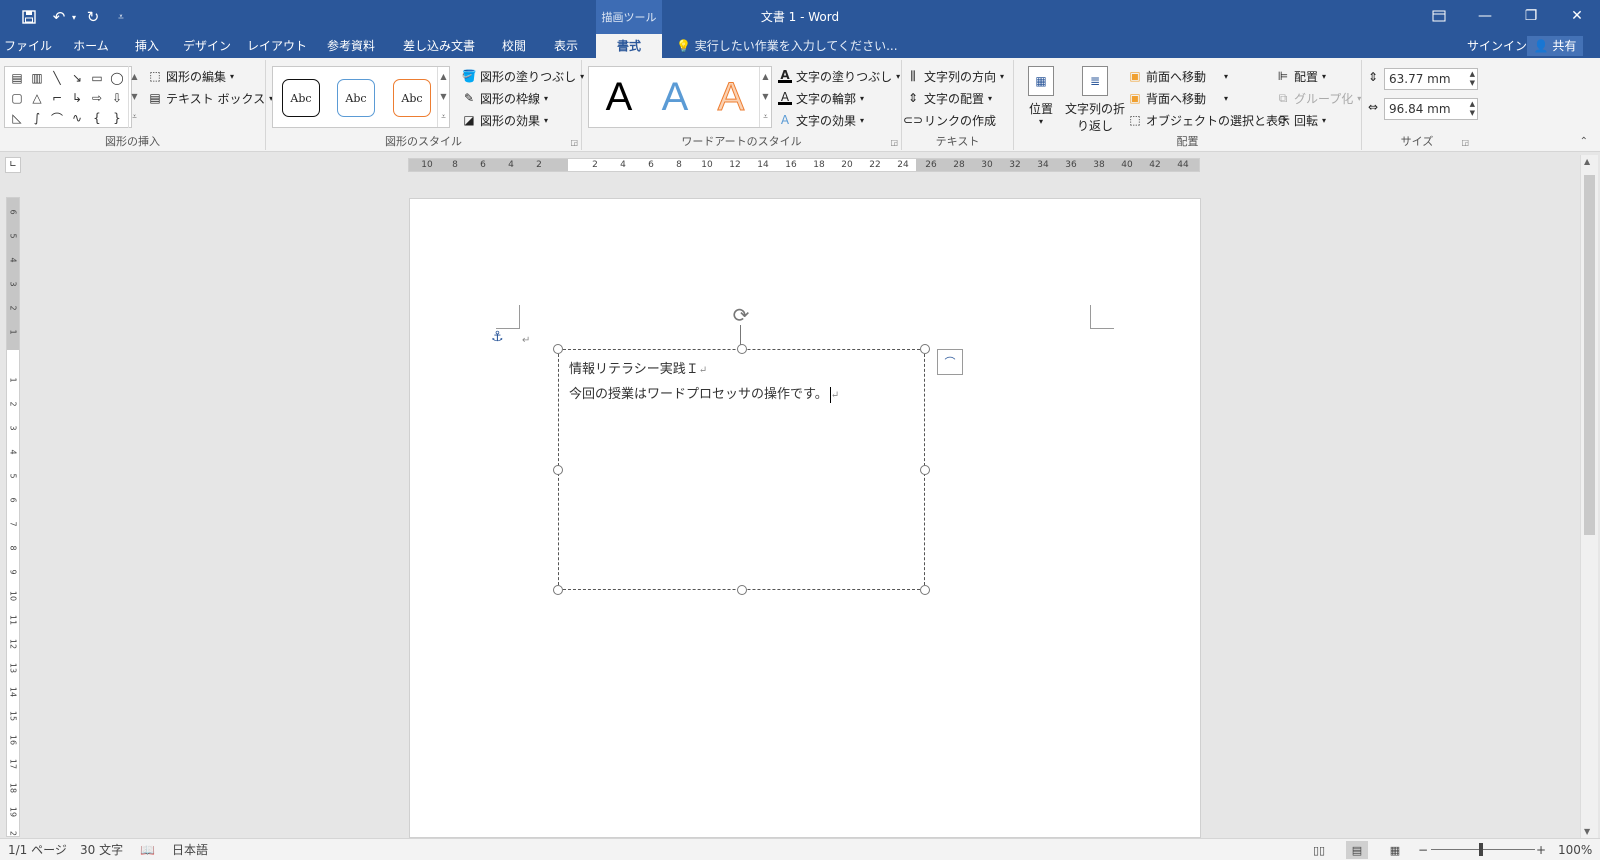 This screenshot has width=1600, height=860. I want to click on shape-styles-gallery: Abc Abc Abc ▲ ▼ ⩡, so click(361, 97).